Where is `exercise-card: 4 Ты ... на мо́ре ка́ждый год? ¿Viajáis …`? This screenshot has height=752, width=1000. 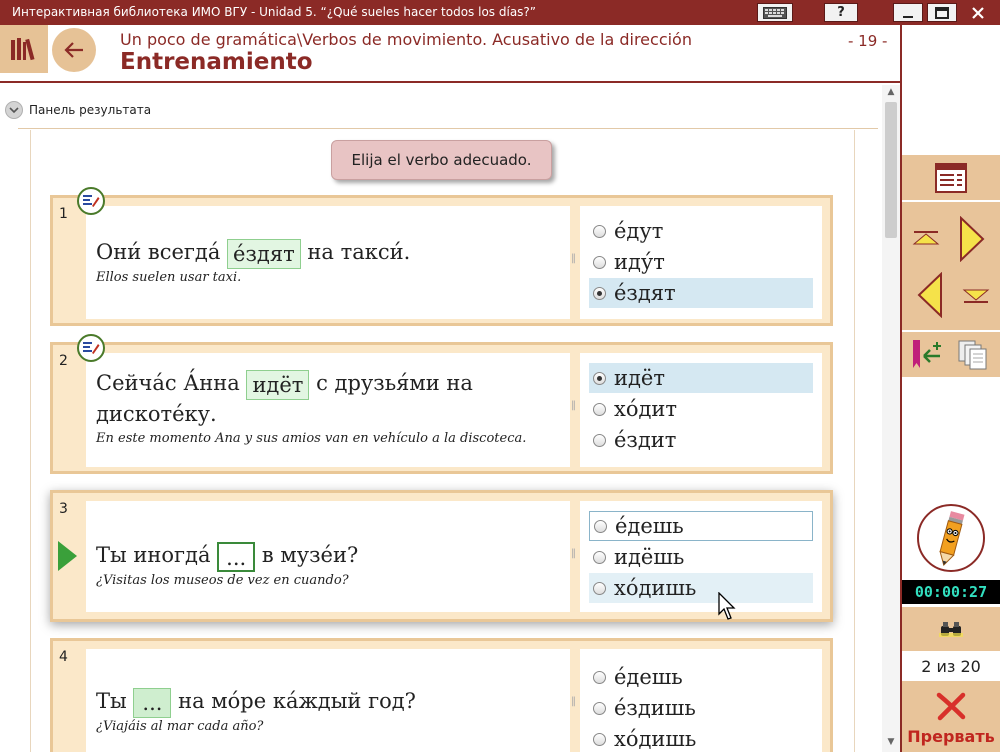
exercise-card: 4 Ты ... на мо́ре ка́ждый год? ¿Viajáis … is located at coordinates (441, 695).